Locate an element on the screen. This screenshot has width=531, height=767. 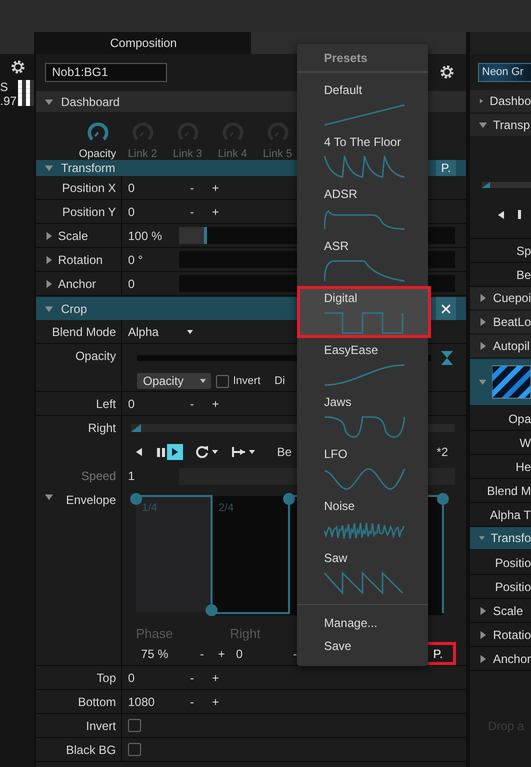
multiplier-label: *2 is located at coordinates (442, 452).